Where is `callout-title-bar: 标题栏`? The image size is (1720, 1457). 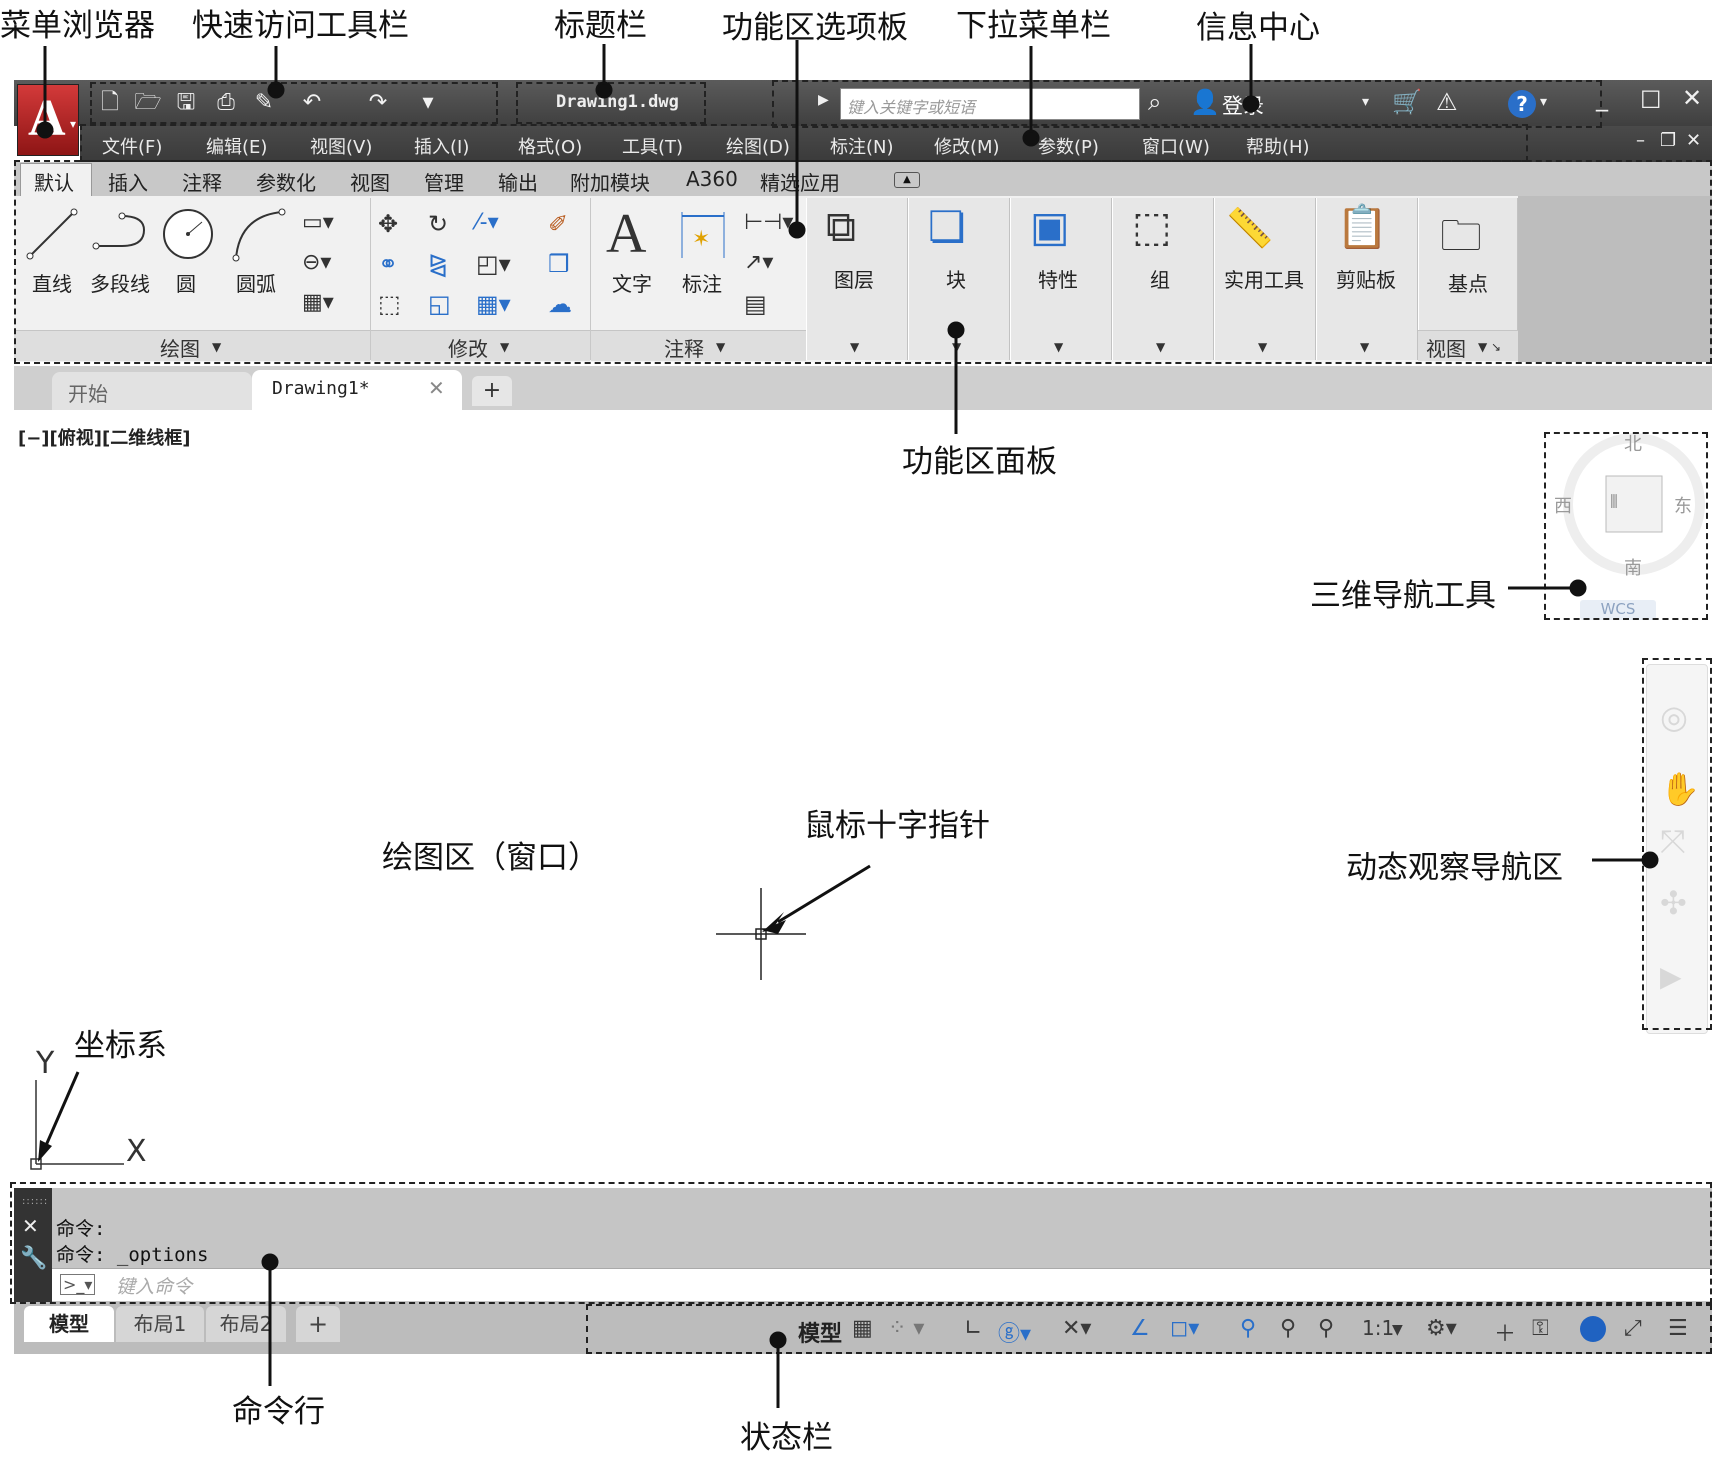 callout-title-bar: 标题栏 is located at coordinates (600, 26).